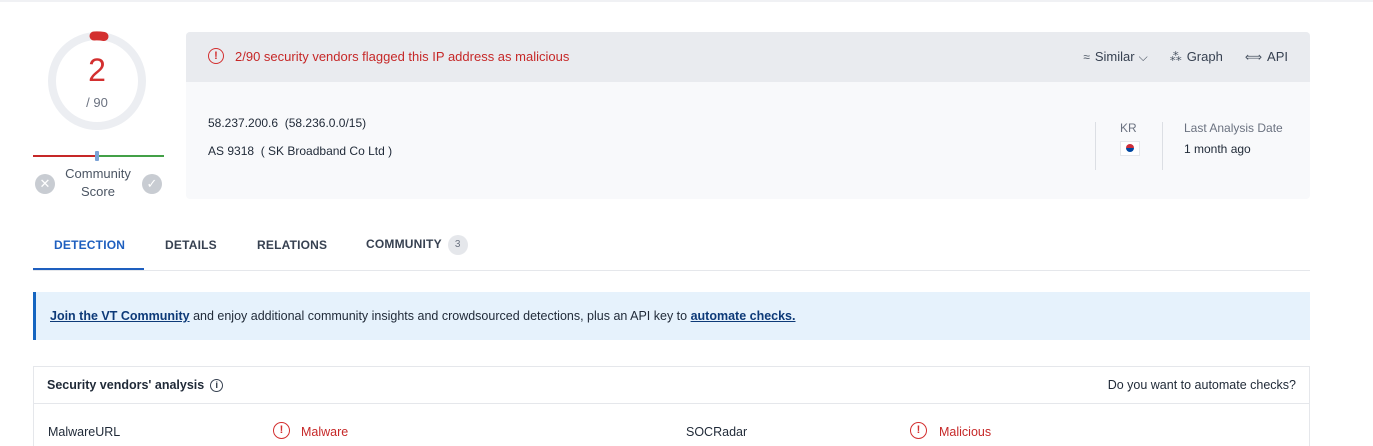 This screenshot has height=446, width=1373. Describe the element at coordinates (84, 432) in the screenshot. I see `vendor-name: MalwareURL` at that location.